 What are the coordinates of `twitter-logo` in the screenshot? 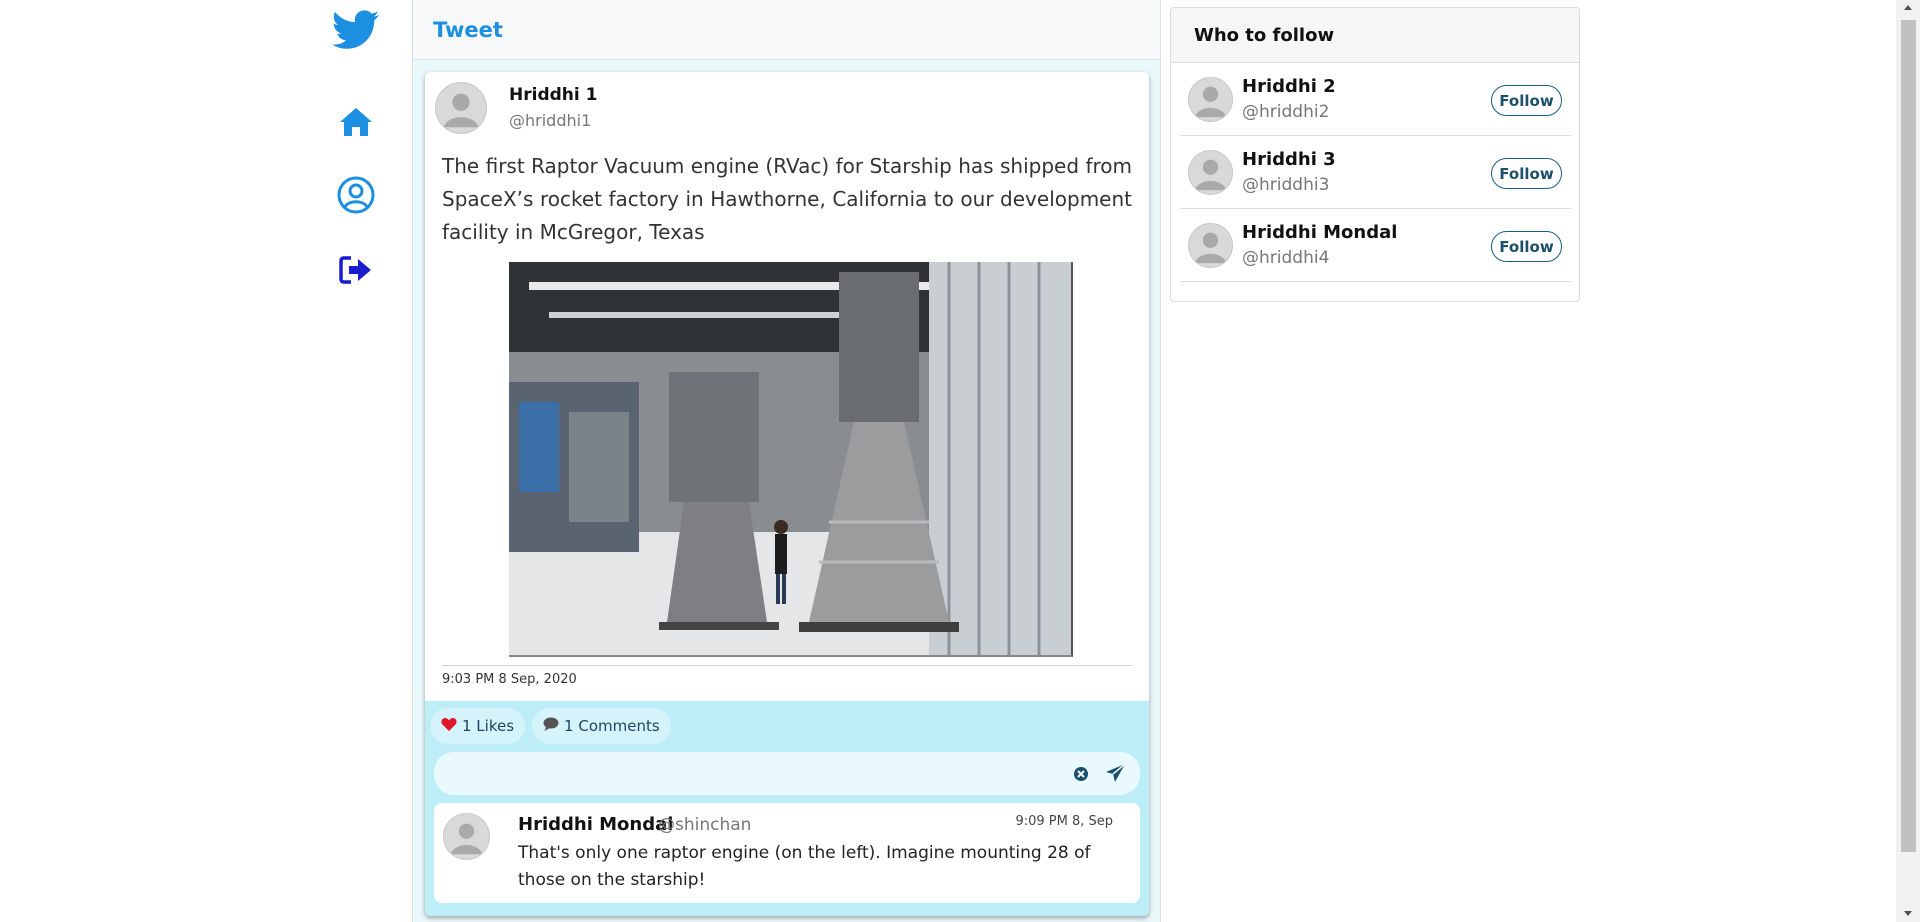 It's located at (356, 33).